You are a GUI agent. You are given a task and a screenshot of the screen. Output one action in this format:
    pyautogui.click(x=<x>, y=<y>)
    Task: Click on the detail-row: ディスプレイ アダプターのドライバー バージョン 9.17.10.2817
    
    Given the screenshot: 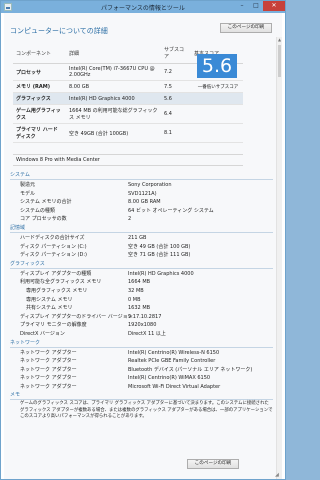 What is the action you would take?
    pyautogui.click(x=141, y=317)
    